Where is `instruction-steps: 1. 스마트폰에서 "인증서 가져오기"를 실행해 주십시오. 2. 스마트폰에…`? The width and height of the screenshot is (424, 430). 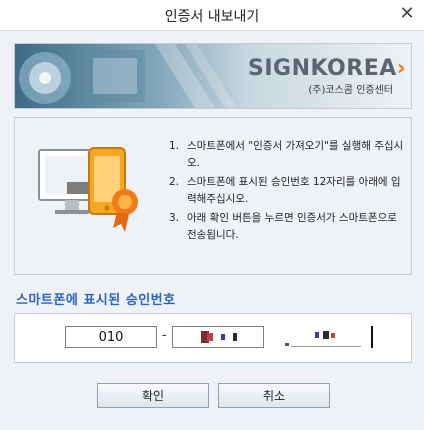
instruction-steps: 1. 스마트폰에서 "인증서 가져오기"를 실행해 주십시오. 2. 스마트폰에… is located at coordinates (287, 192).